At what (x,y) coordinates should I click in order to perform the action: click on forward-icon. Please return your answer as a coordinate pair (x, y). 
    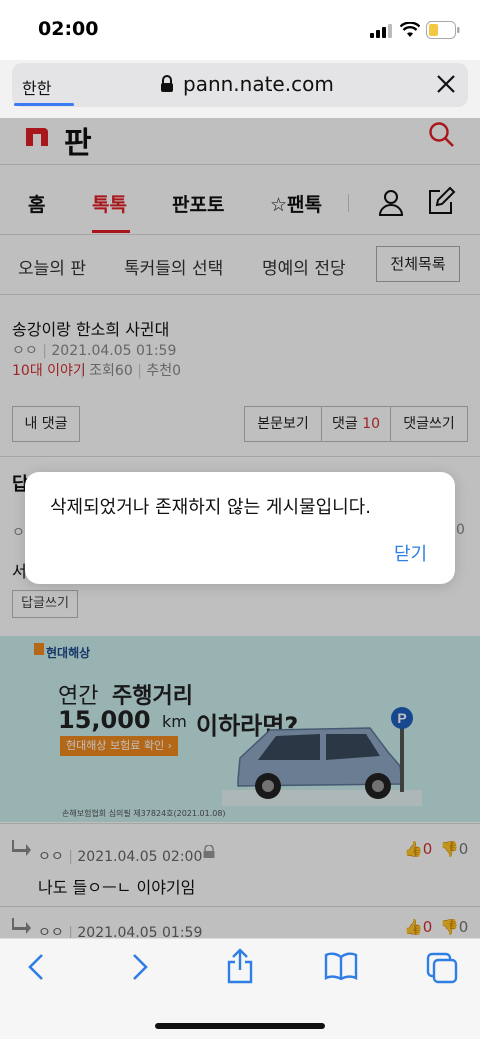
    Looking at the image, I should click on (140, 967).